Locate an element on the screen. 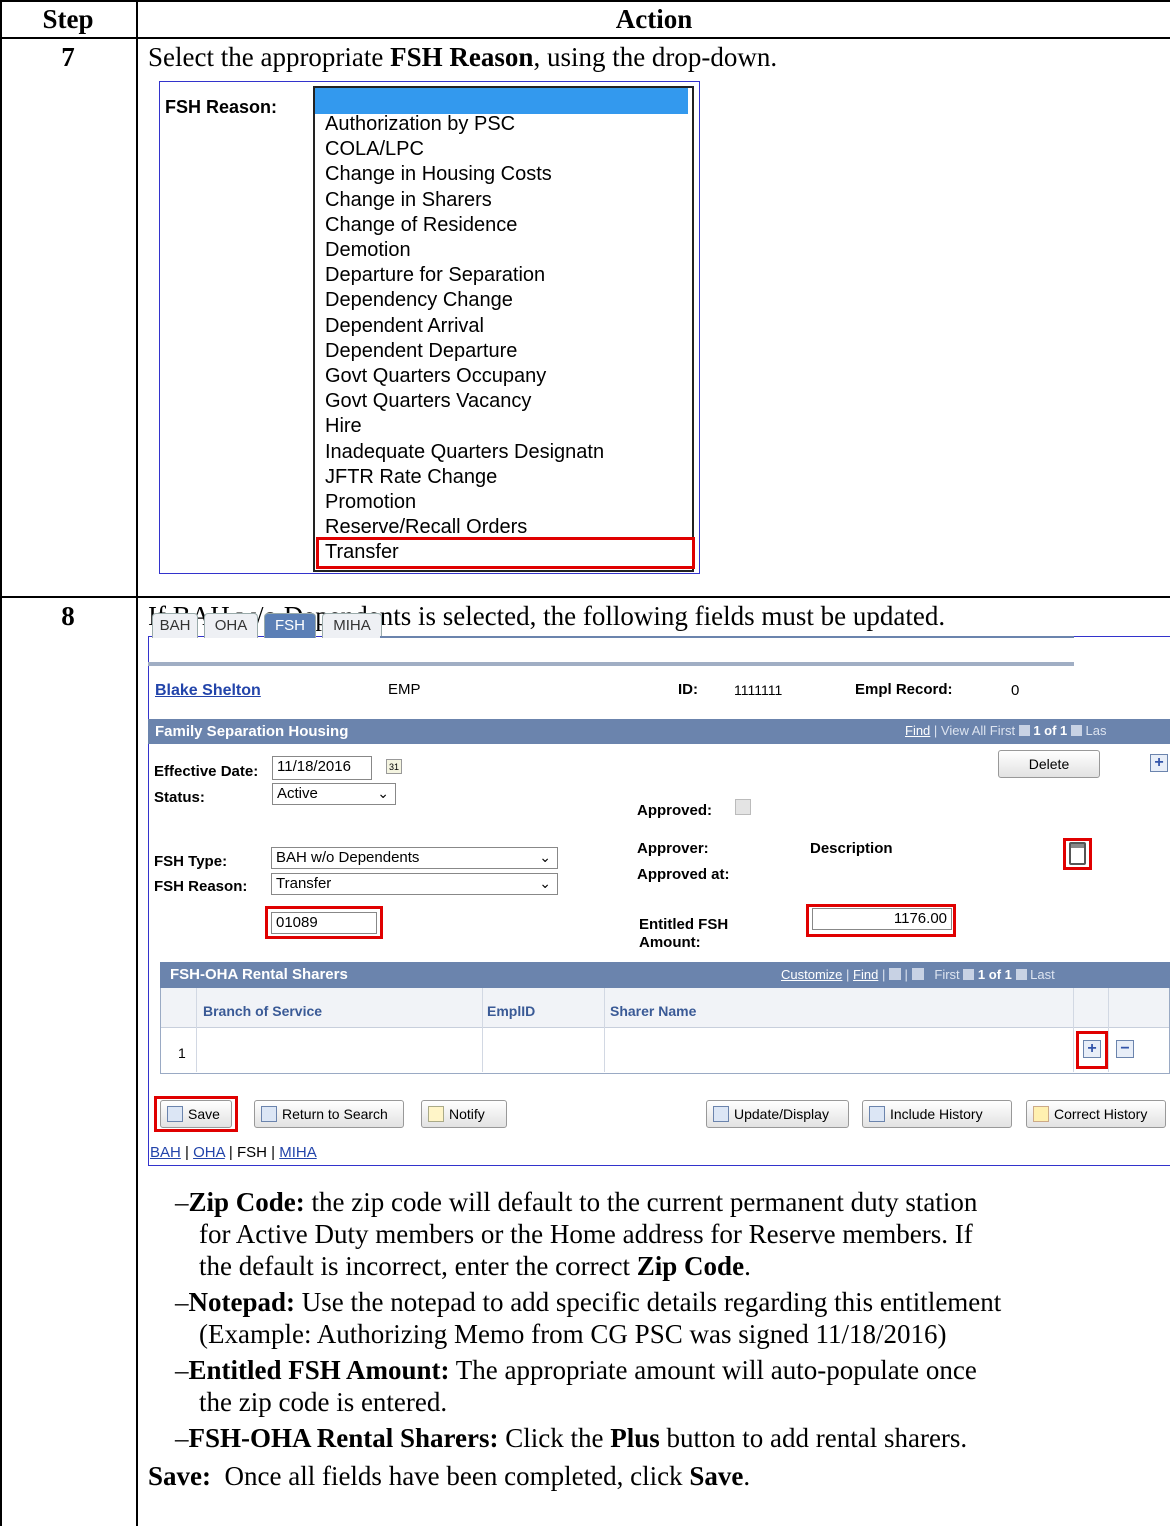 This screenshot has width=1170, height=1526. fsh-reason-option: Departure for Separation is located at coordinates (435, 275).